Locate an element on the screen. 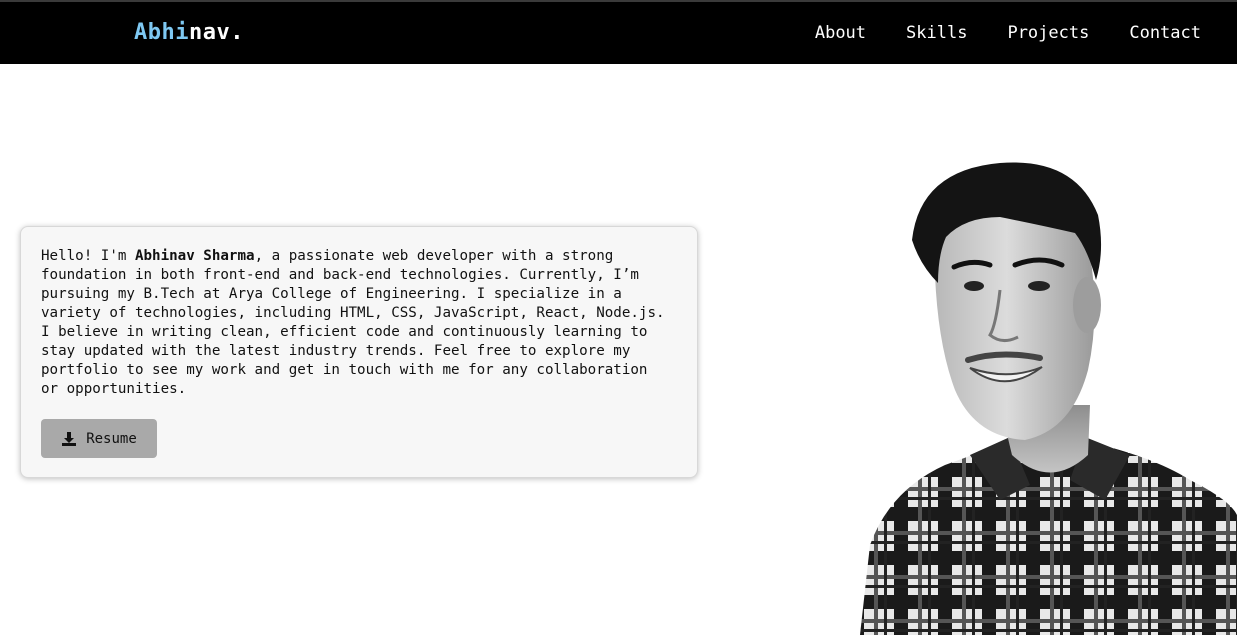 This screenshot has width=1237, height=635. resume-label: Resume is located at coordinates (111, 438).